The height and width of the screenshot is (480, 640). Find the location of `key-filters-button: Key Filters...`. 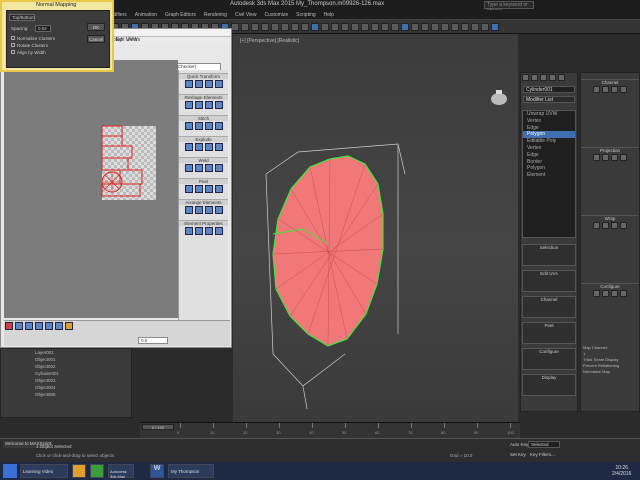

key-filters-button: Key Filters... is located at coordinates (542, 454).